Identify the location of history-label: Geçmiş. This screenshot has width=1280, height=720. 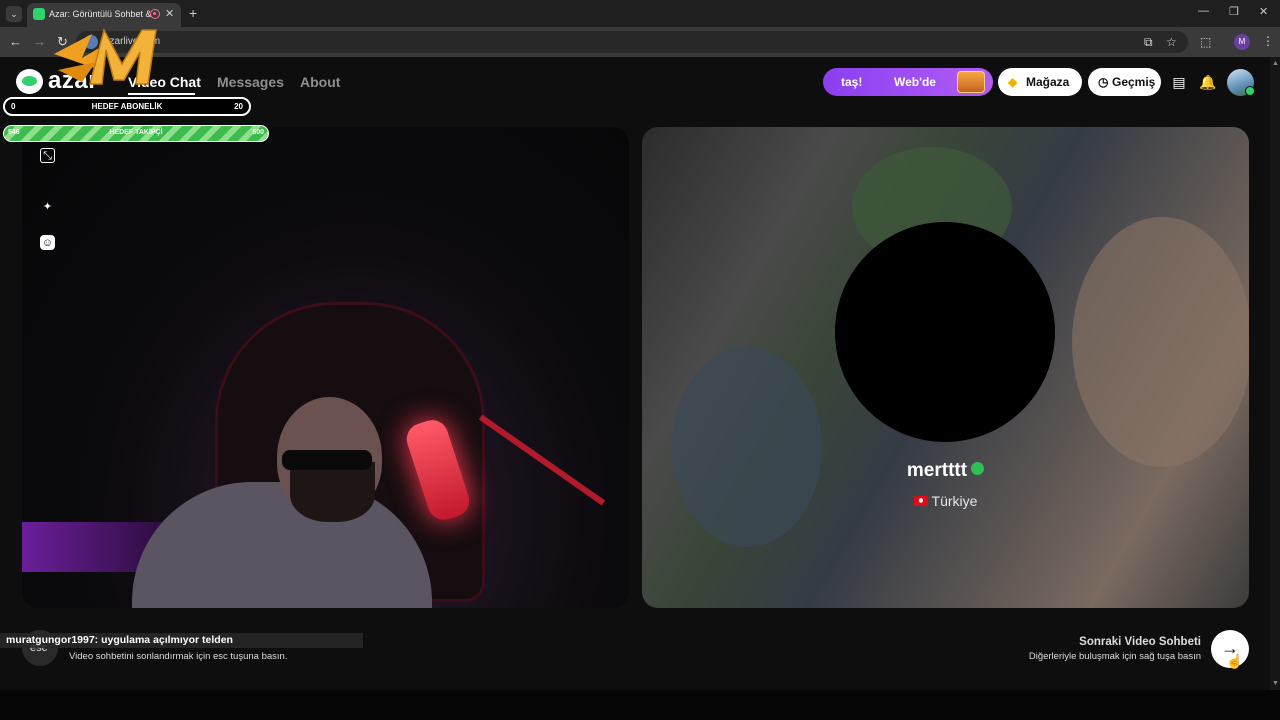
(1134, 82).